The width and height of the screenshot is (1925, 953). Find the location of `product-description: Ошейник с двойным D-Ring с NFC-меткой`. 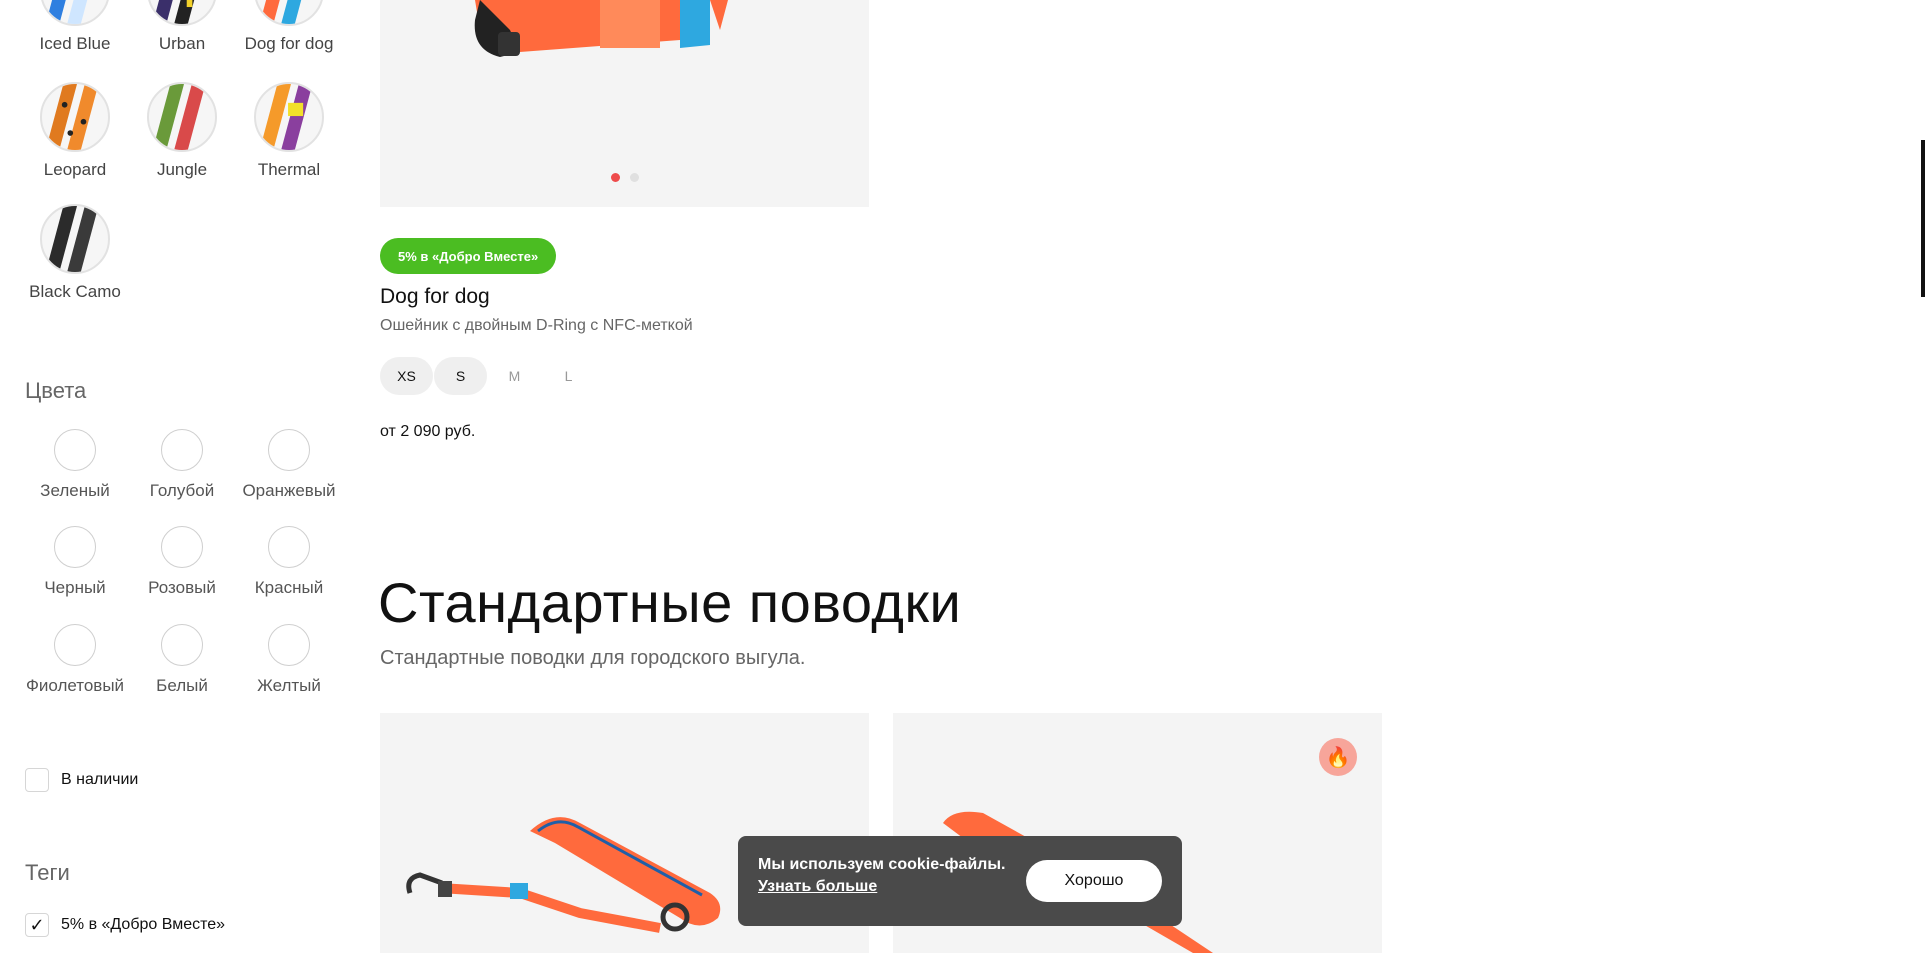

product-description: Ошейник с двойным D-Ring с NFC-меткой is located at coordinates (536, 325).